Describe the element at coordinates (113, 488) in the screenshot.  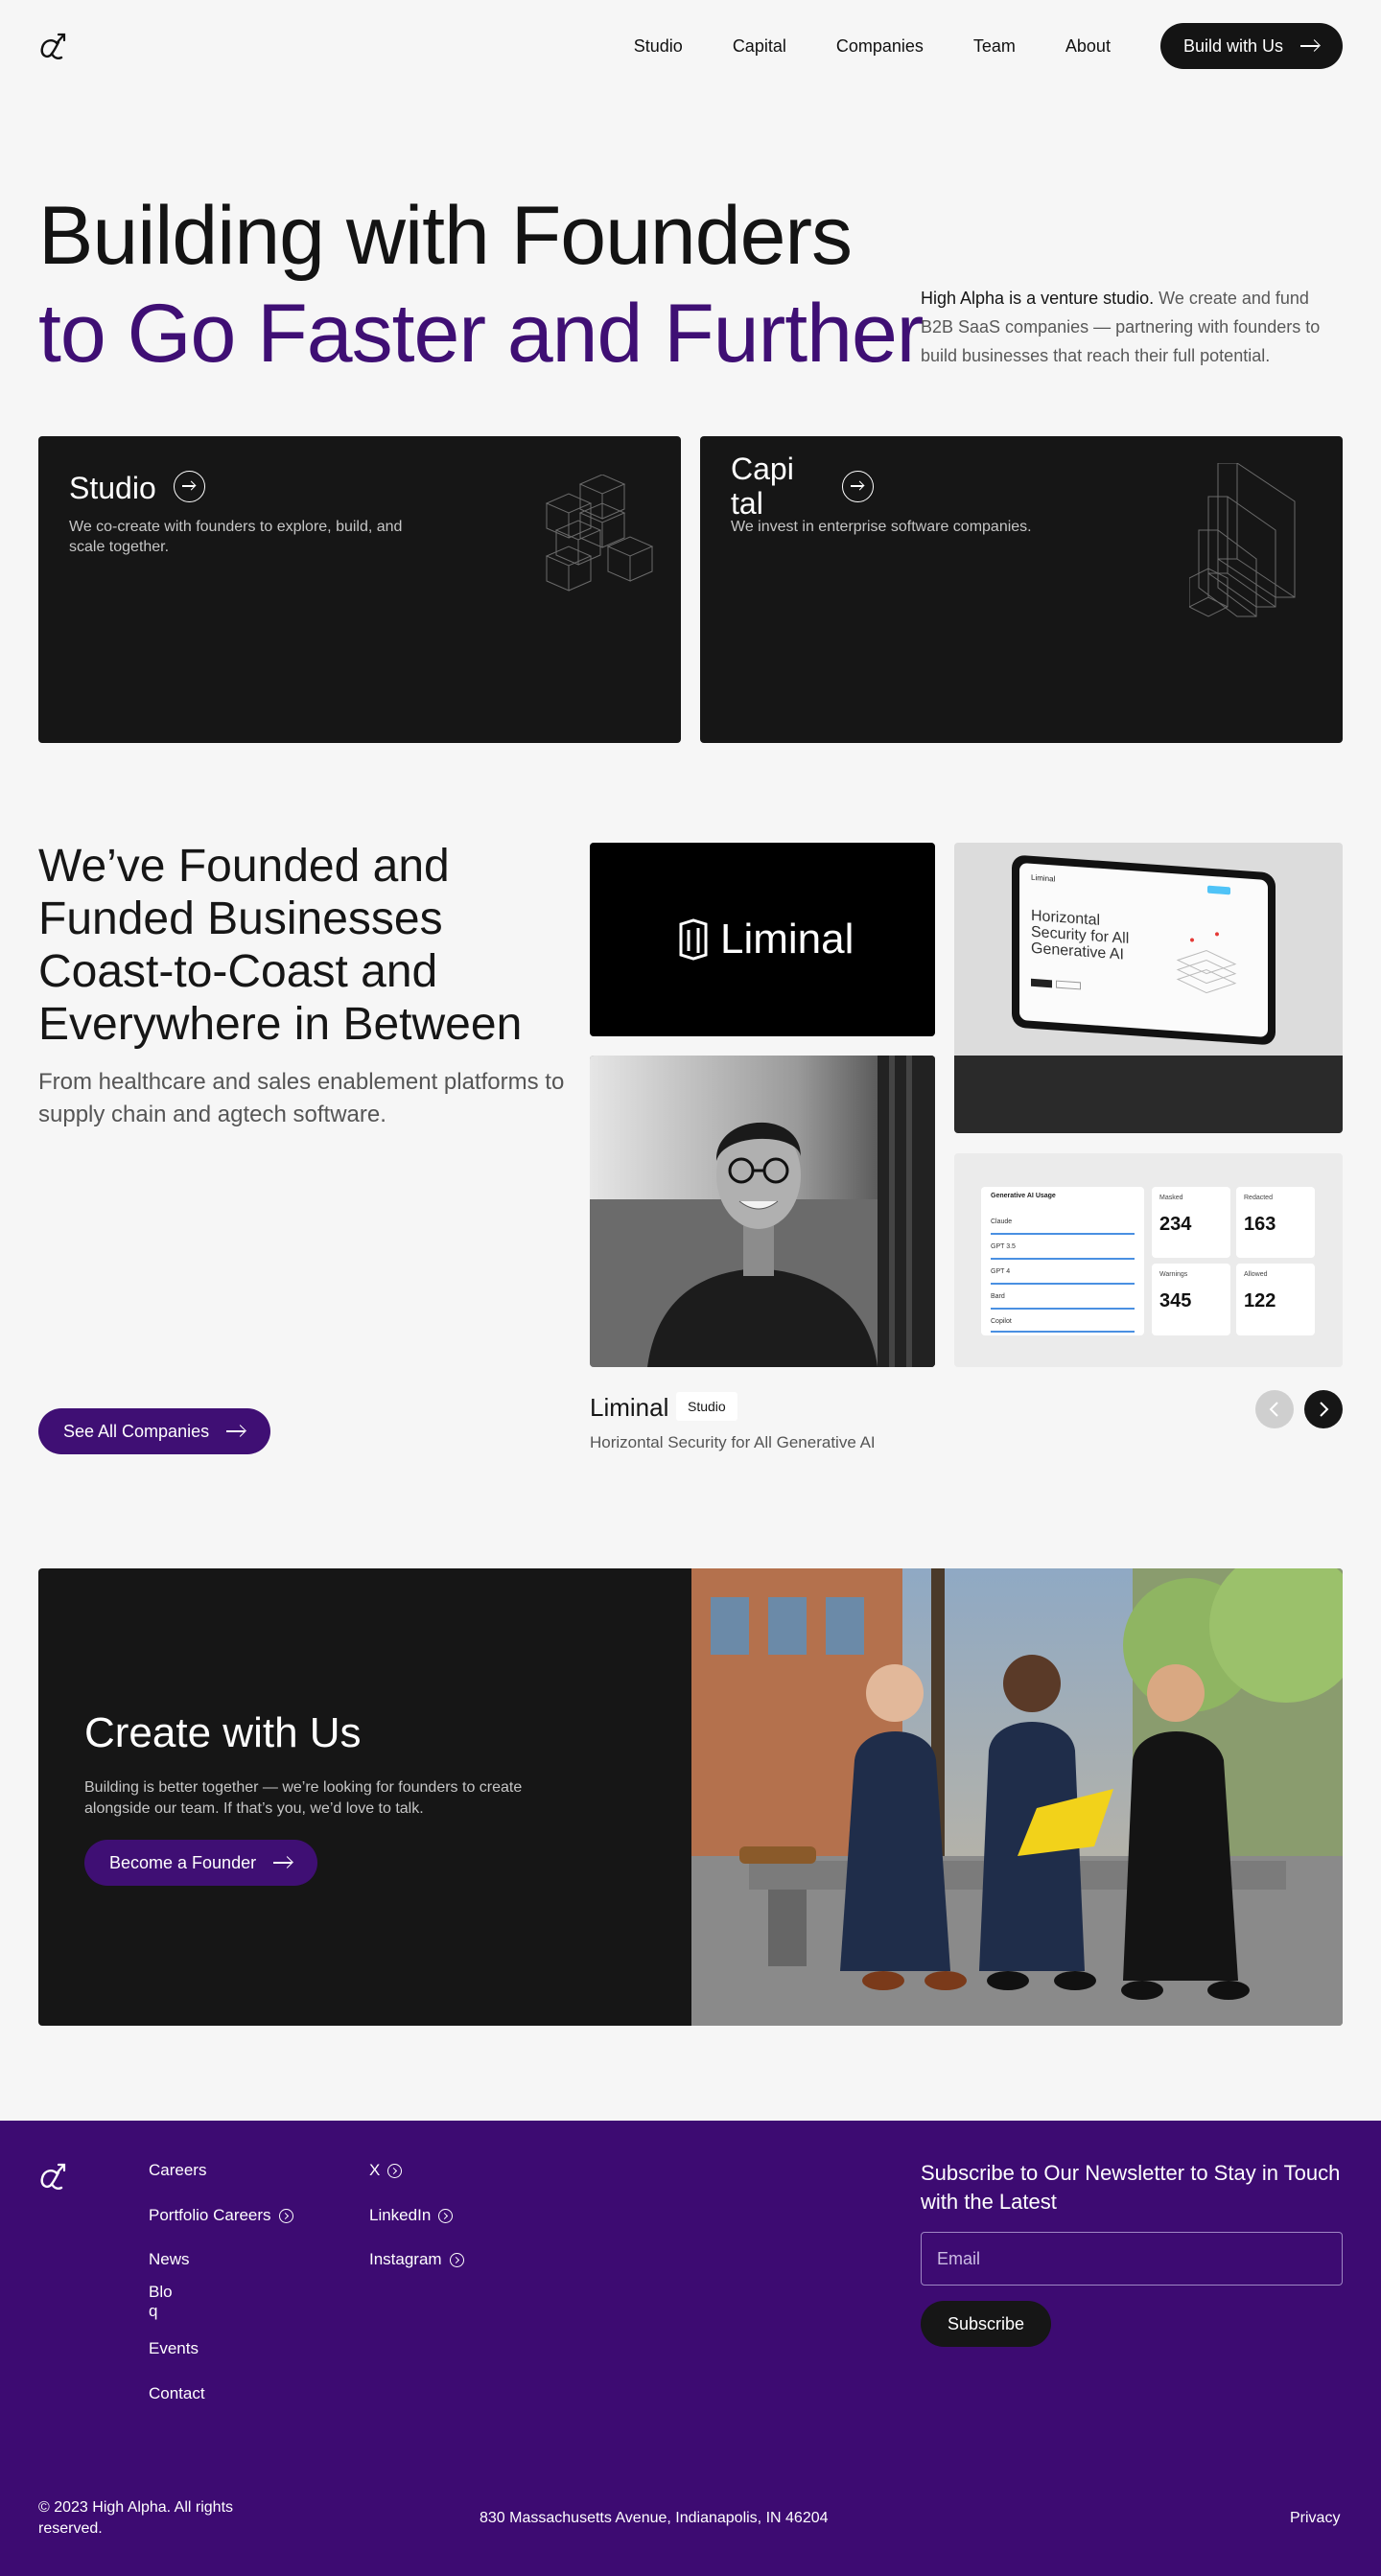
I see `studio-card-title: Studio` at that location.